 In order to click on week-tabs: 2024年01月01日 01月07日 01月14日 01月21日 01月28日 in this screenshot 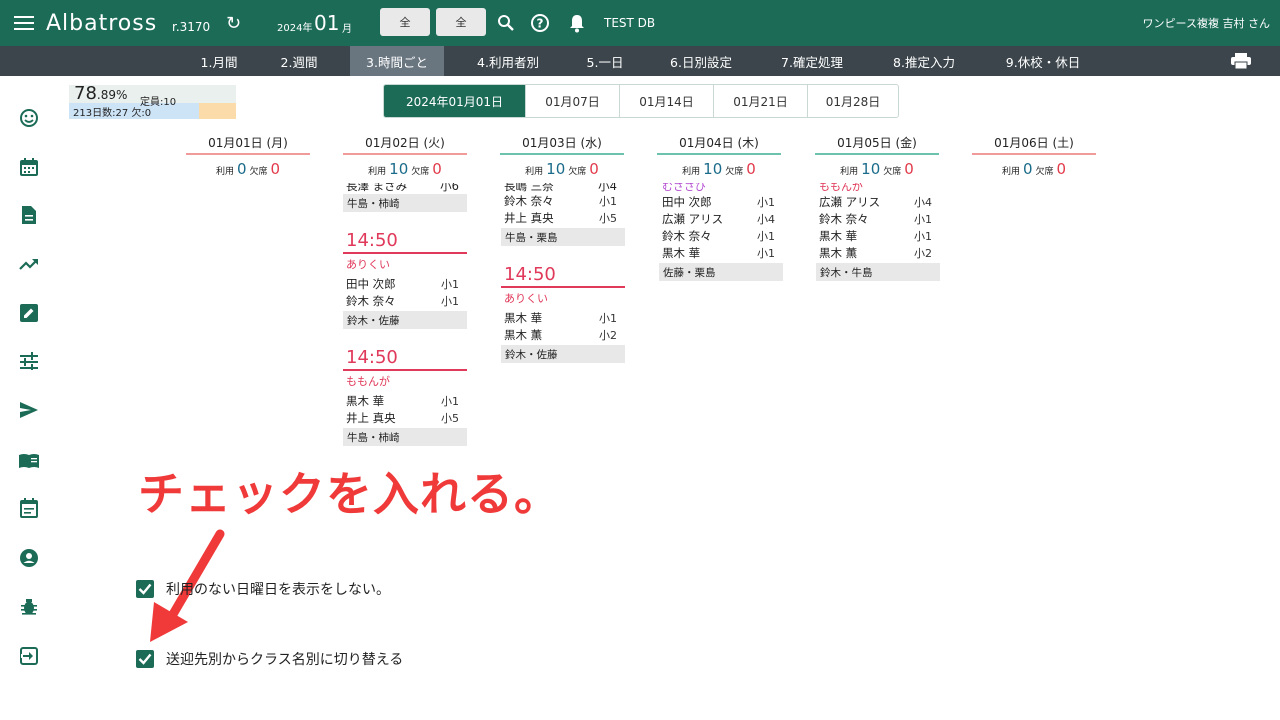, I will do `click(641, 101)`.